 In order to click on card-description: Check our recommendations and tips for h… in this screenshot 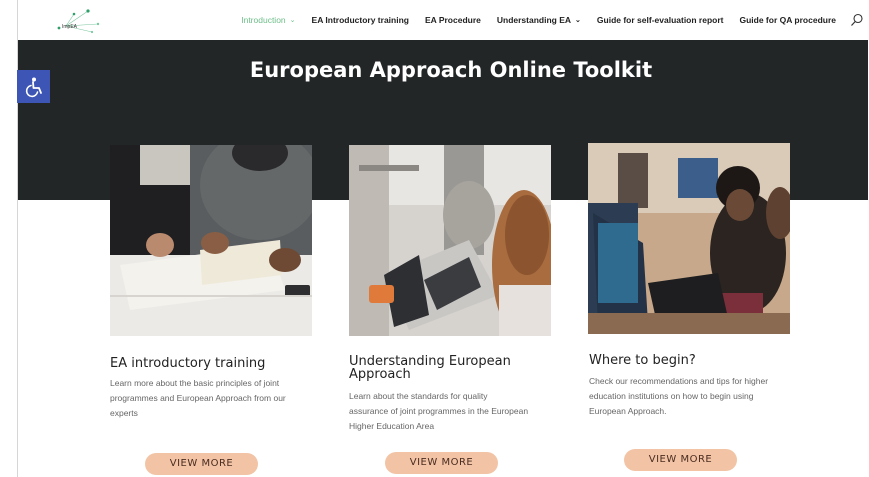, I will do `click(679, 396)`.